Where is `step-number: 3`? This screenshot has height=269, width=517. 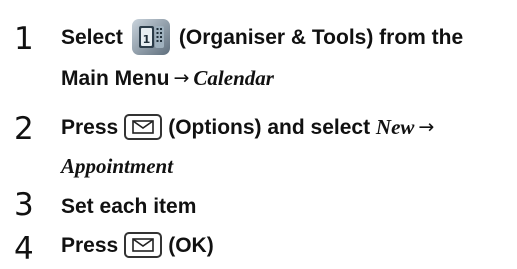
step-number: 3 is located at coordinates (24, 205).